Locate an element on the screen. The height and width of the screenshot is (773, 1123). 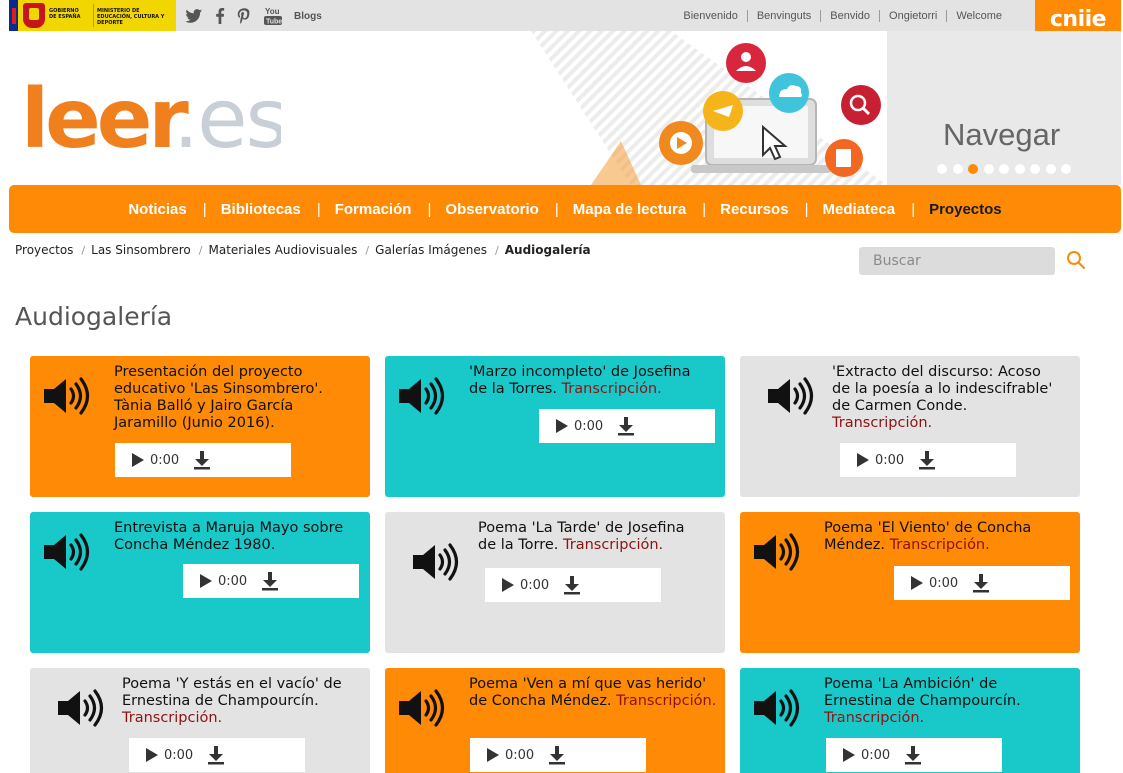
nav-mediateca: Mediateca is located at coordinates (860, 209).